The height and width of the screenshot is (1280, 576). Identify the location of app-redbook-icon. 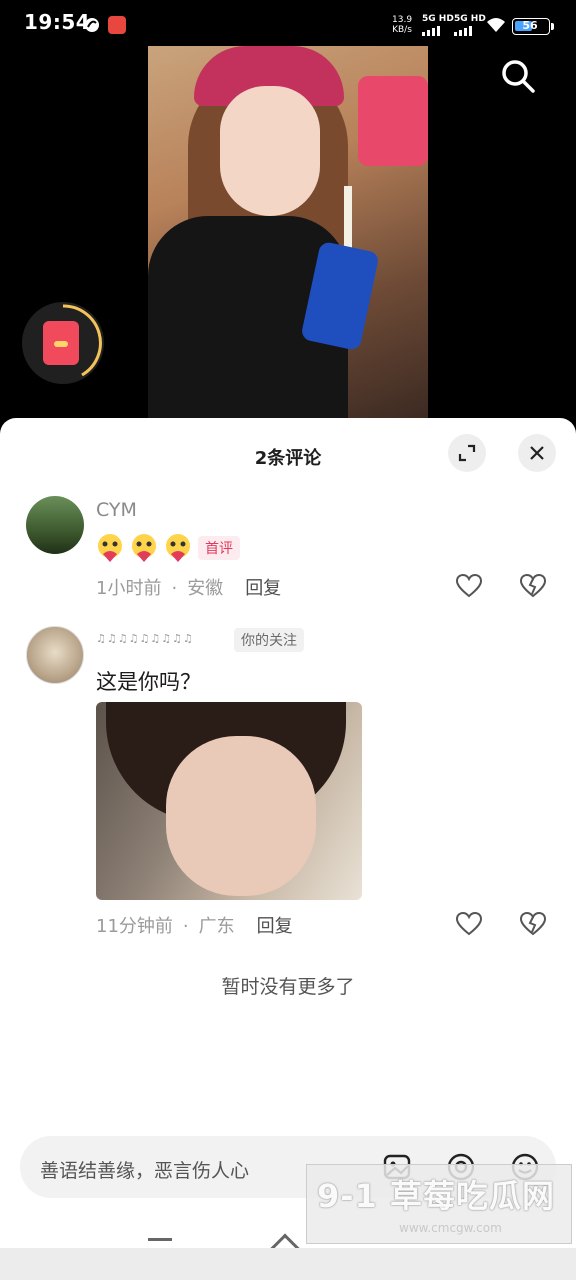
(117, 25).